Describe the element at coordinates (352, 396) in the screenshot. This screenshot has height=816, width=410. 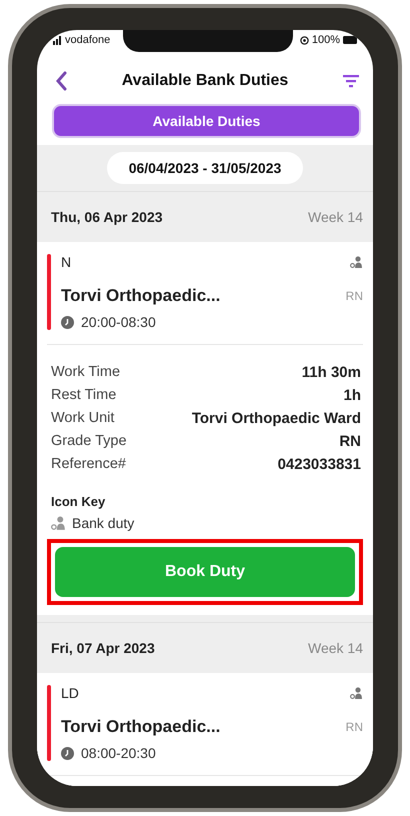
I see `detail-value: 1h` at that location.